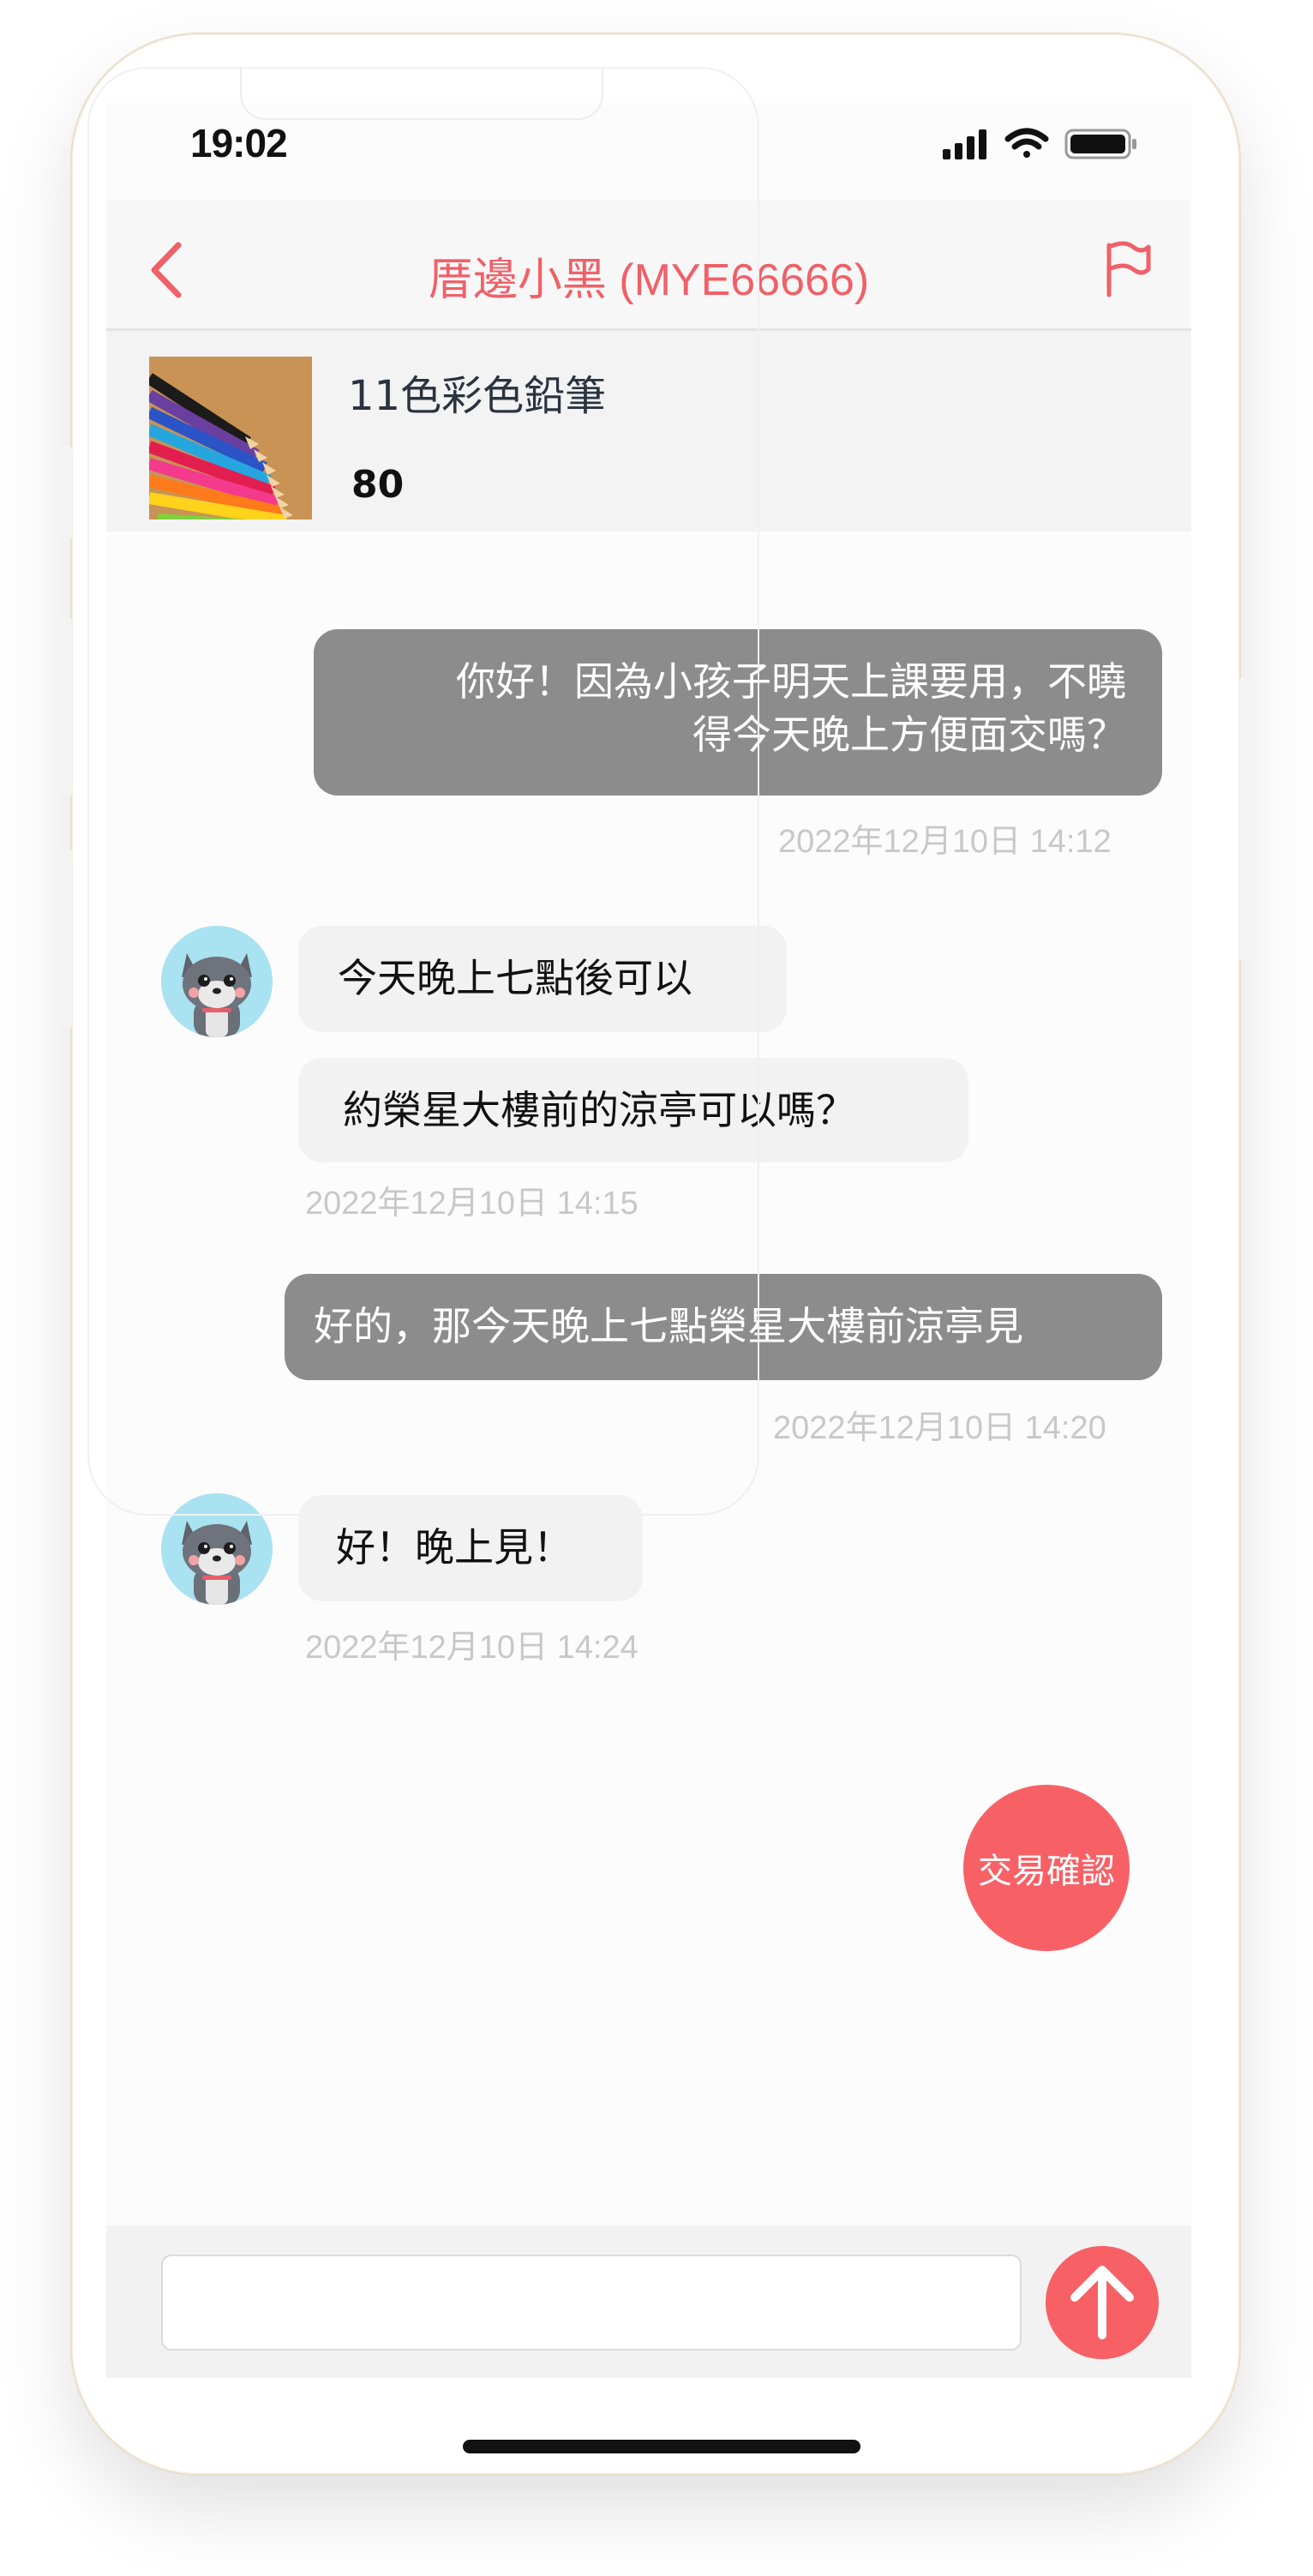  What do you see at coordinates (945, 842) in the screenshot?
I see `message-timestamp: 2022年12月10日 14:12` at bounding box center [945, 842].